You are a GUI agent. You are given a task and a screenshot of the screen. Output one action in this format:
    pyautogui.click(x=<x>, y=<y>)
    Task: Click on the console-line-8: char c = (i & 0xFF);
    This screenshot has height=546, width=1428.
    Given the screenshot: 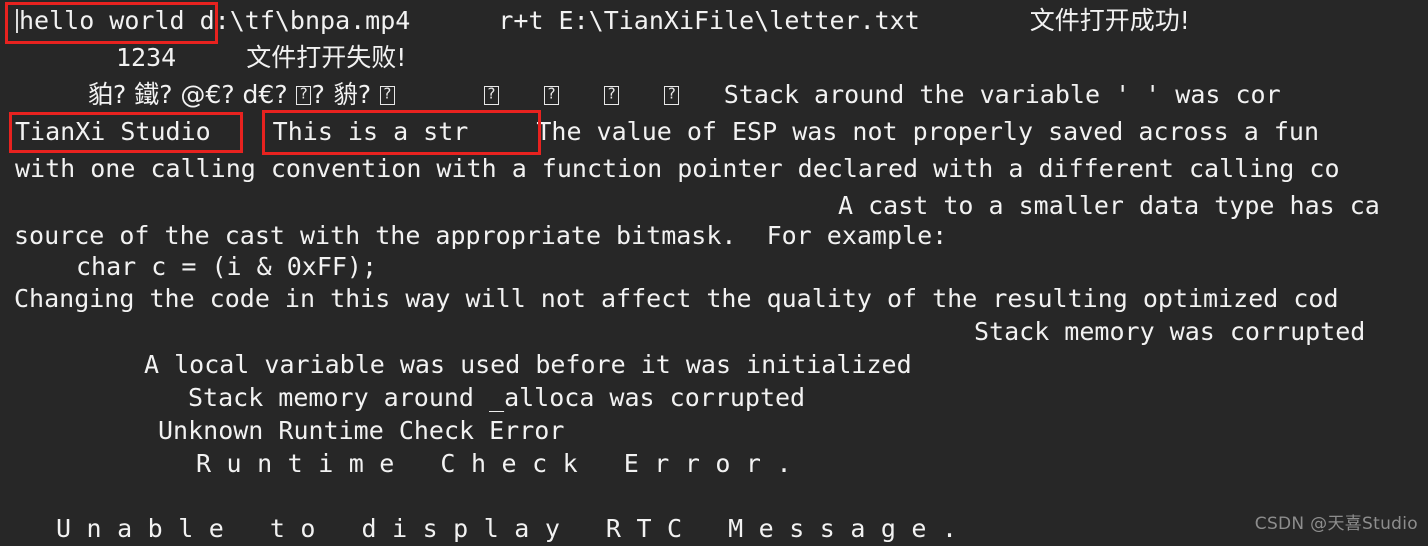 What is the action you would take?
    pyautogui.click(x=714, y=267)
    